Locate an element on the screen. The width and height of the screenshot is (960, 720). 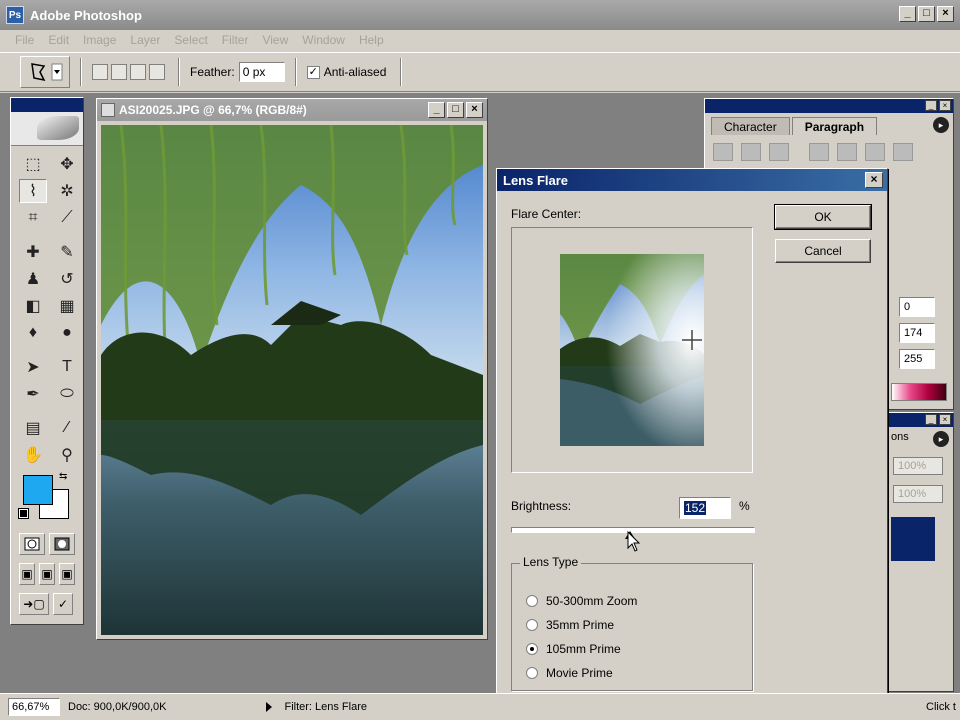
magic-wand-icon: ✲ is located at coordinates (67, 191).